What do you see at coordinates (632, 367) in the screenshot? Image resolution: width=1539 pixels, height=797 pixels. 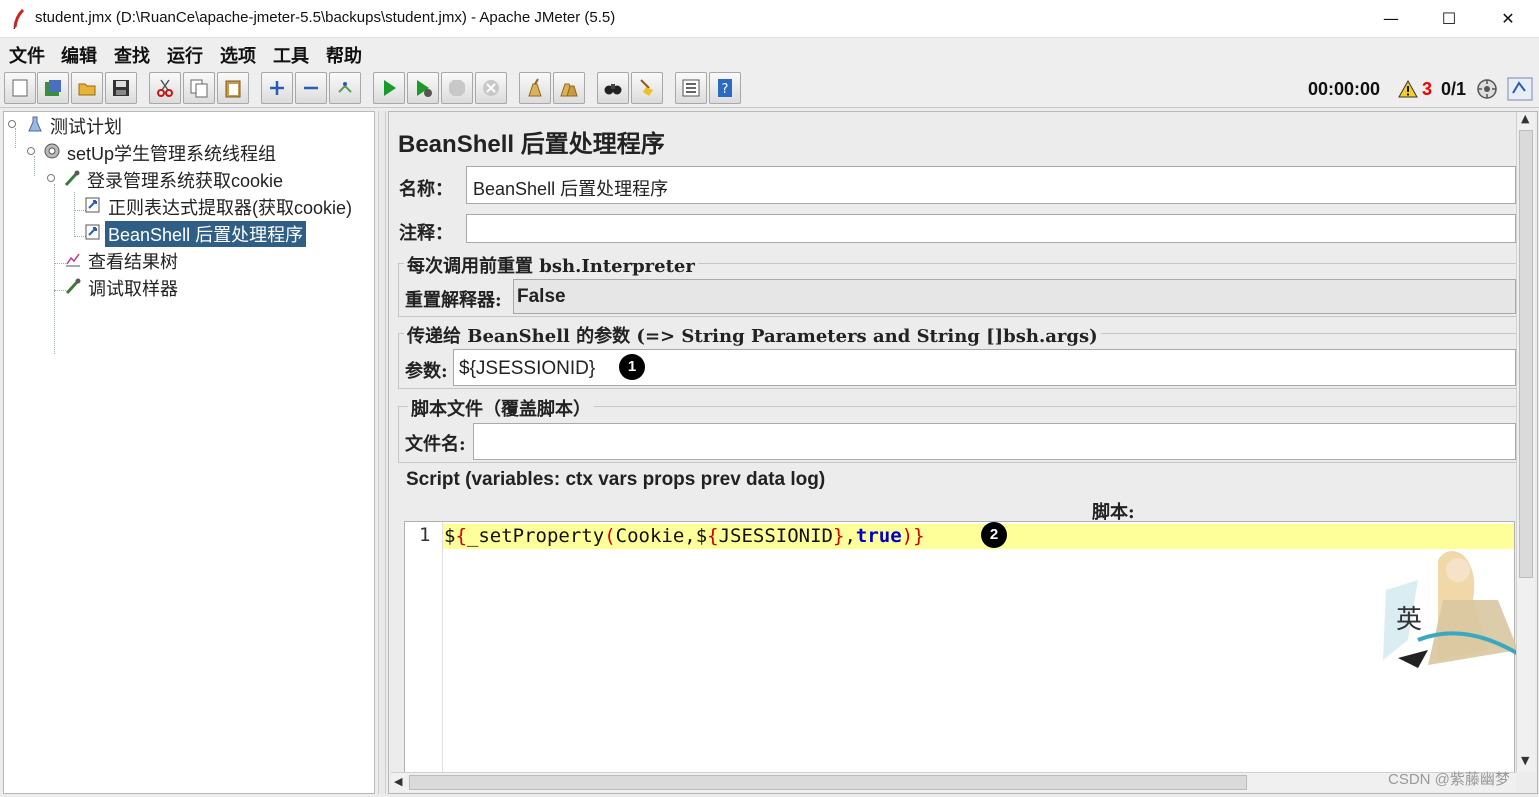 I see `annotation-badge-1: 1` at bounding box center [632, 367].